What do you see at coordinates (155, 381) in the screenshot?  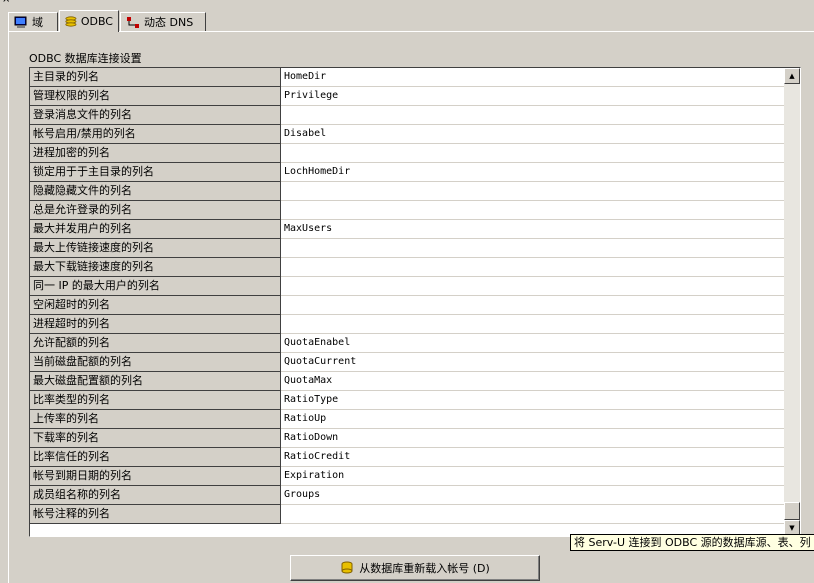 I see `row-label: 最大磁盘配置额的列名` at bounding box center [155, 381].